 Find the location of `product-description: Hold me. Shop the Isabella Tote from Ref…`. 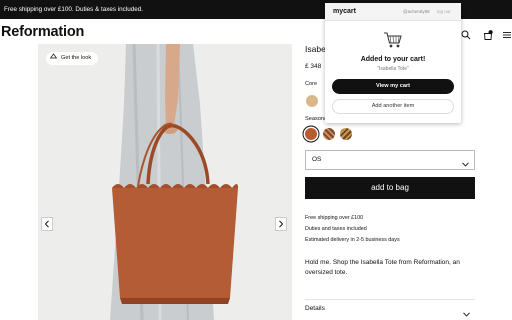

product-description: Hold me. Shop the Isabella Tote from Ref… is located at coordinates (382, 267).